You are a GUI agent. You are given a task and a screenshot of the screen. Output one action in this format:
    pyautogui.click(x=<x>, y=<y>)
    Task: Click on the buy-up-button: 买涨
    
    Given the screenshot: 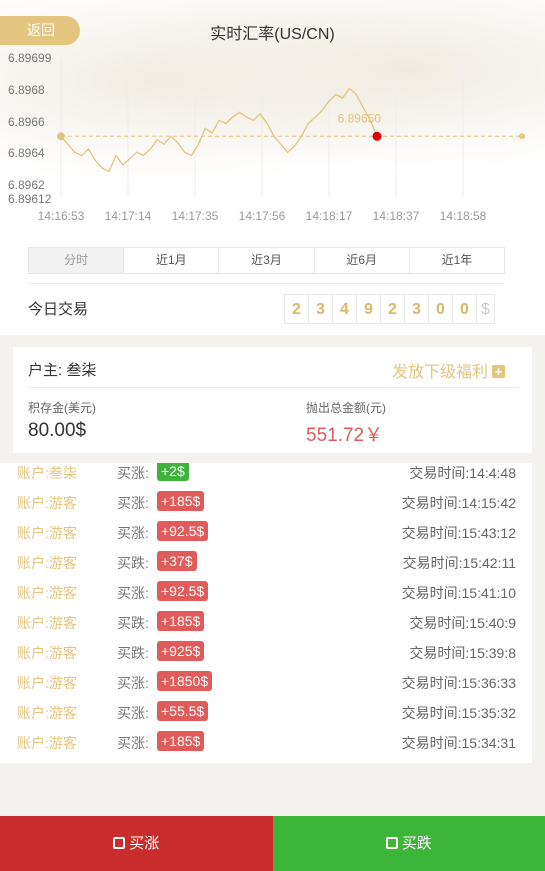 What is the action you would take?
    pyautogui.click(x=136, y=843)
    